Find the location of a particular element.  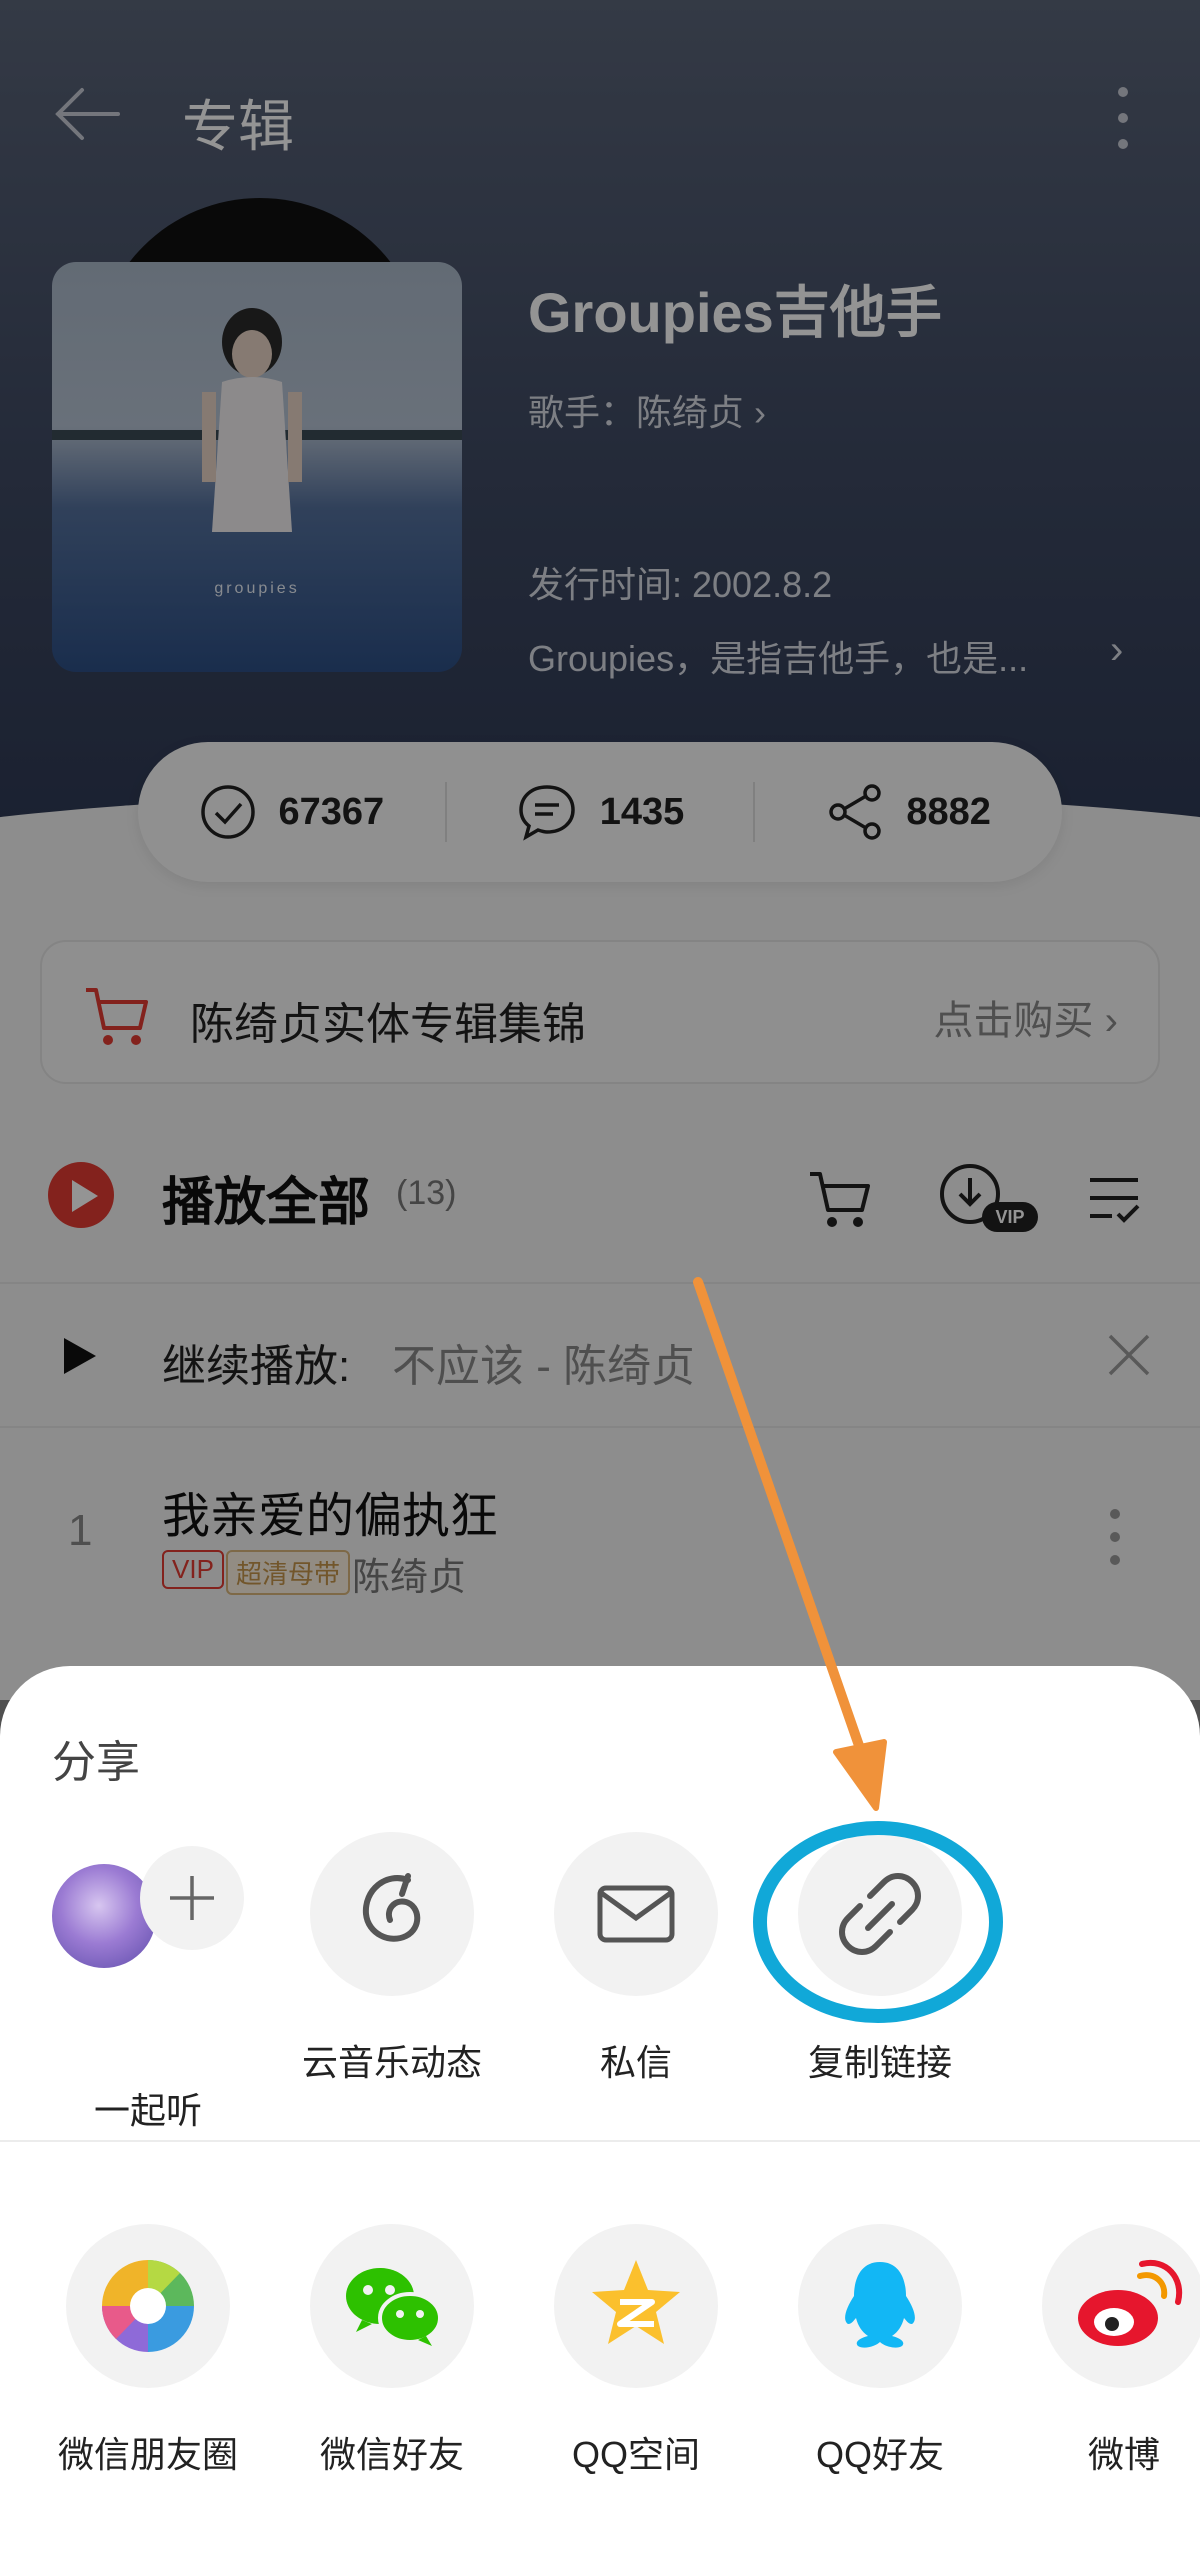

share-label: 微信朋友圈 is located at coordinates (147, 2454).